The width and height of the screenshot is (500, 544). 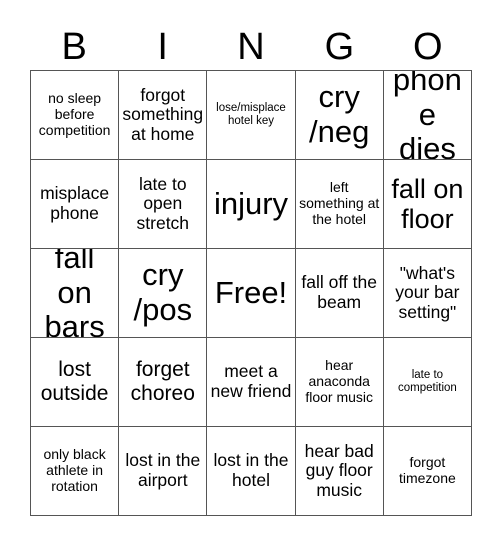 I want to click on bingo-cell-label: "what's your bar setting", so click(x=427, y=292).